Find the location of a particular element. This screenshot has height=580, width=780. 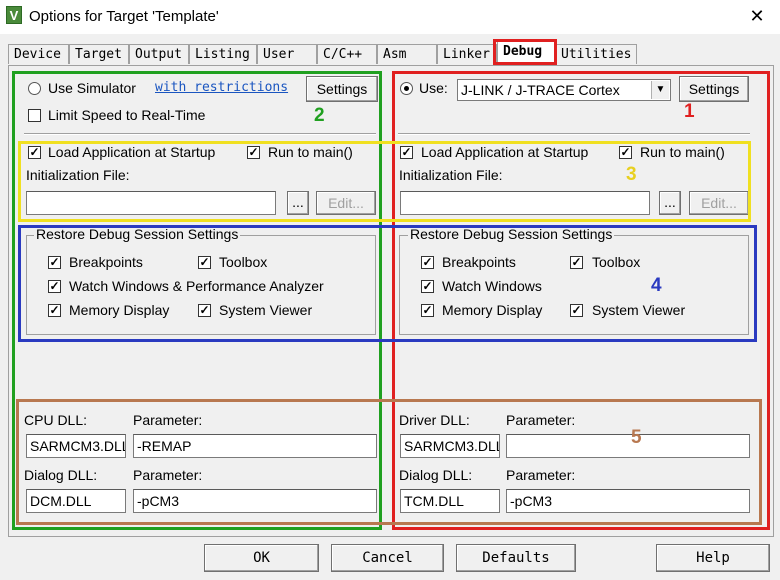

right-toolbox-label: Toolbox is located at coordinates (616, 262).